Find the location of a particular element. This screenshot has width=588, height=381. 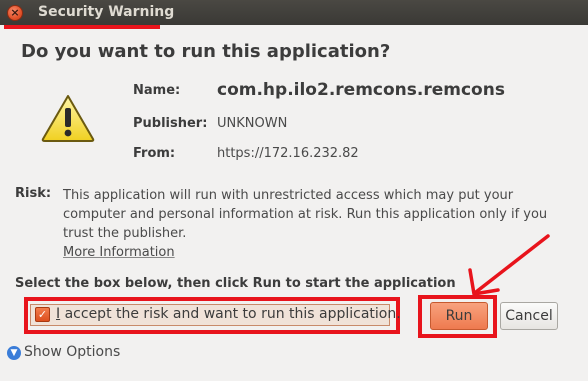

publisher-label: Publisher: is located at coordinates (170, 123).